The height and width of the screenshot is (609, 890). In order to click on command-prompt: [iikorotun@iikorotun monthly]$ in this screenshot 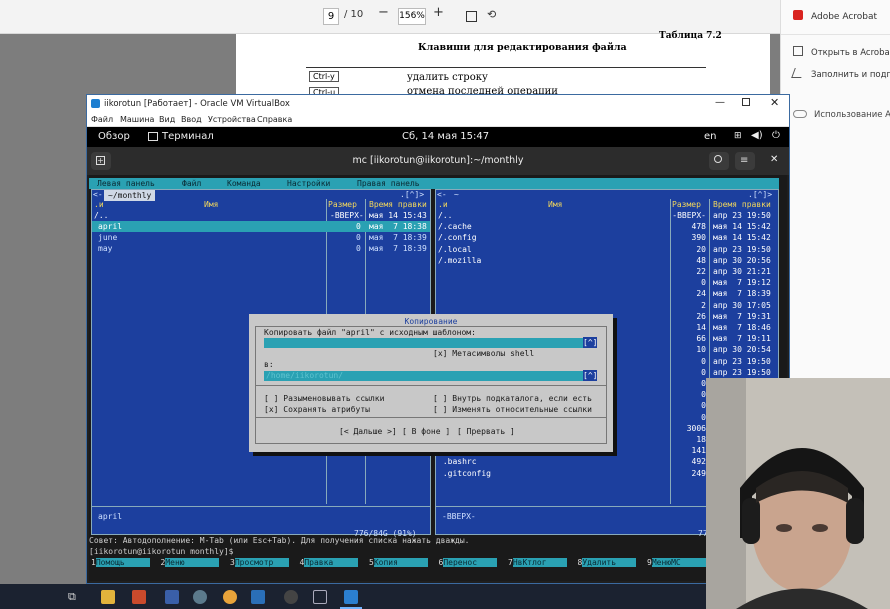, I will do `click(438, 551)`.